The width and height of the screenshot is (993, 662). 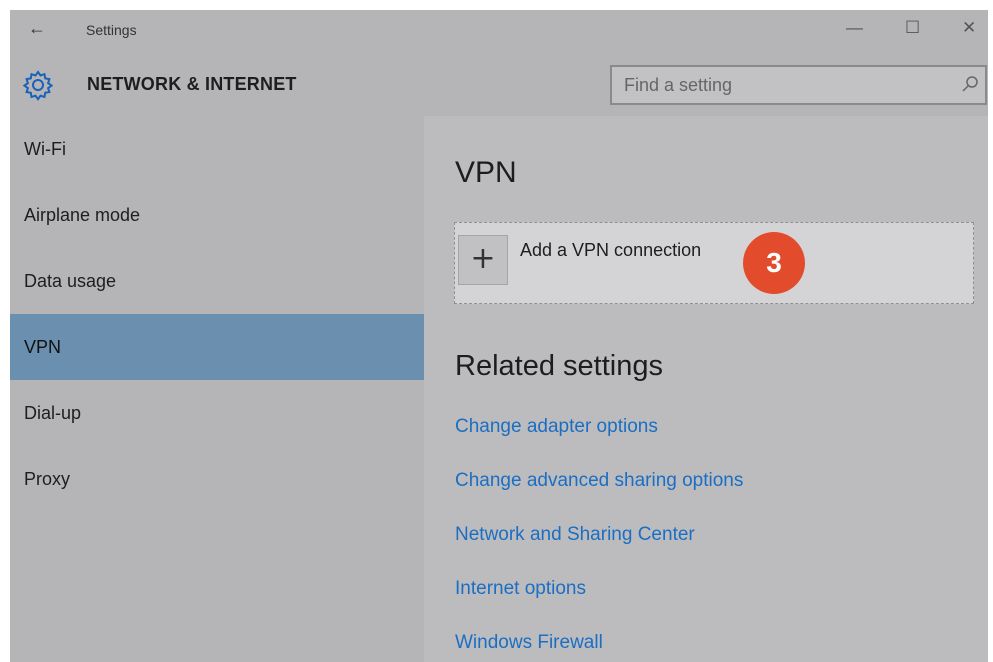 I want to click on title-bar: ← Settings — ☐ ✕, so click(x=499, y=32).